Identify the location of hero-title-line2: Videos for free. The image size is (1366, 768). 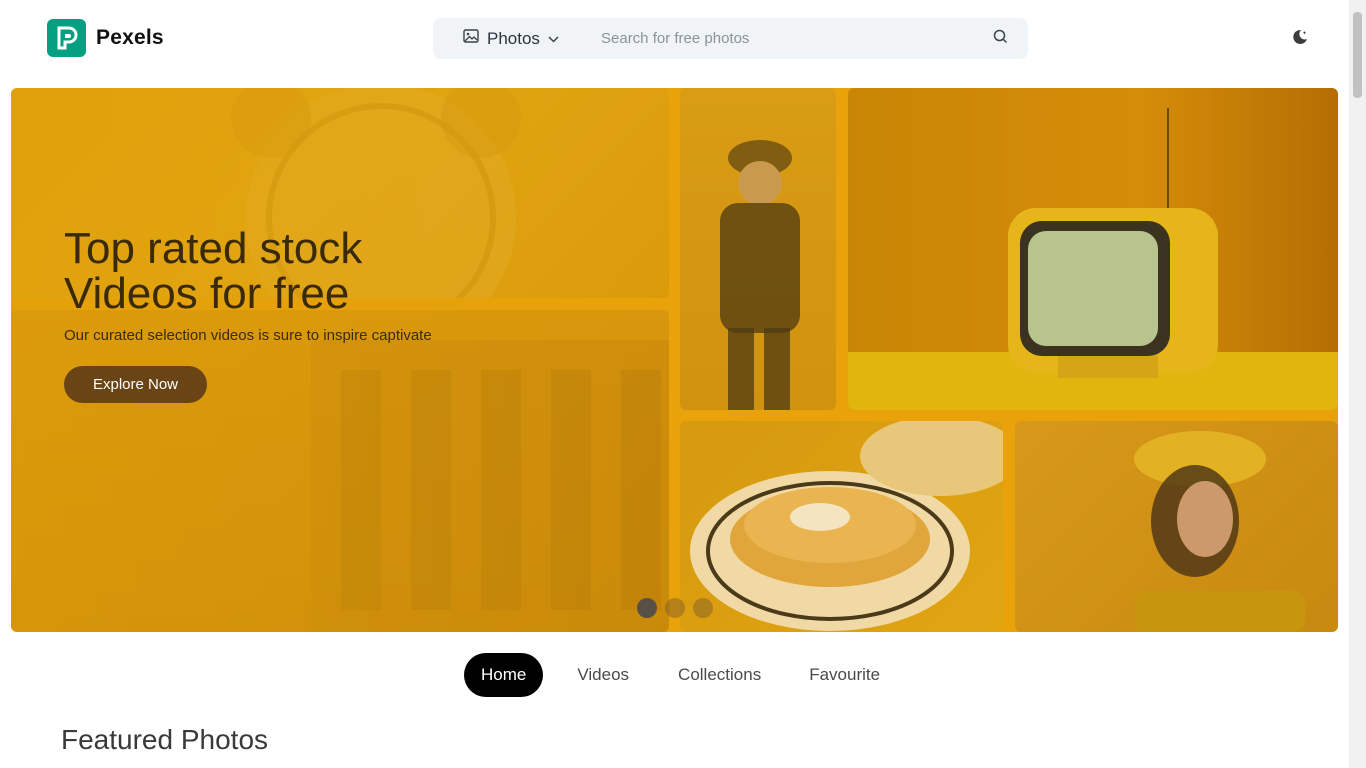
(207, 293).